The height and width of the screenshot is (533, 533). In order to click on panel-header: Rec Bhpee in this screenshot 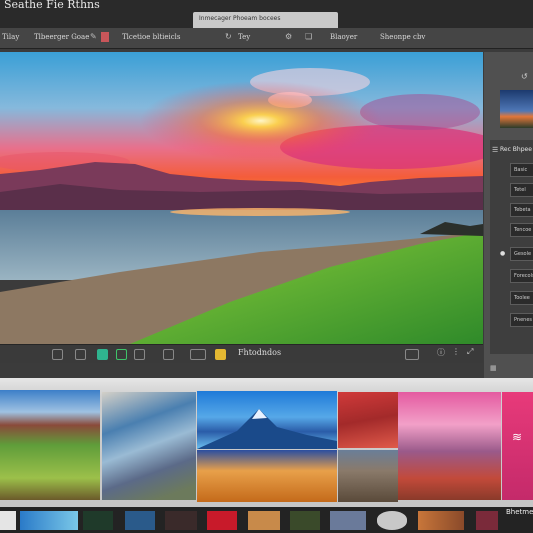, I will do `click(516, 149)`.